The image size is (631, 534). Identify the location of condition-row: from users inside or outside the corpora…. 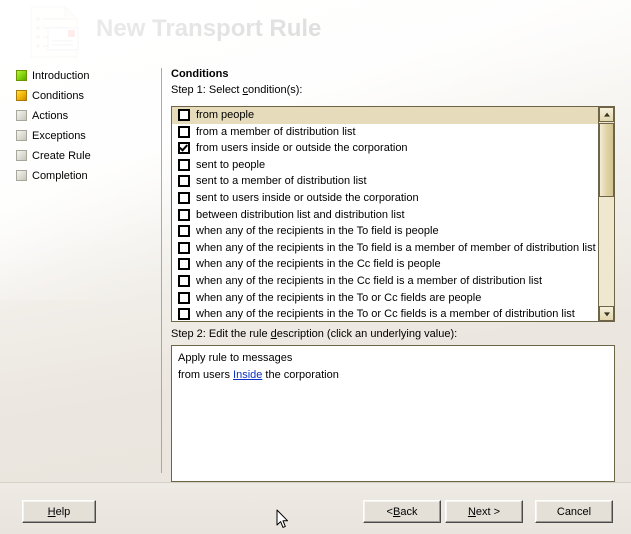
(385, 148).